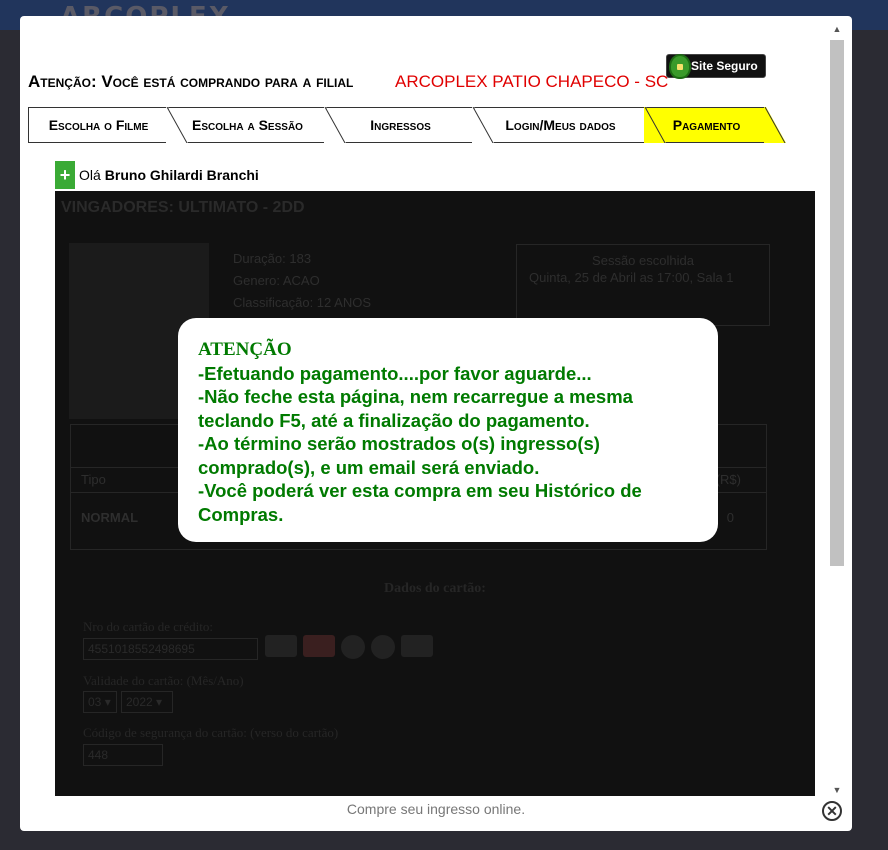 The width and height of the screenshot is (888, 850). Describe the element at coordinates (319, 646) in the screenshot. I see `mastercard-icon` at that location.